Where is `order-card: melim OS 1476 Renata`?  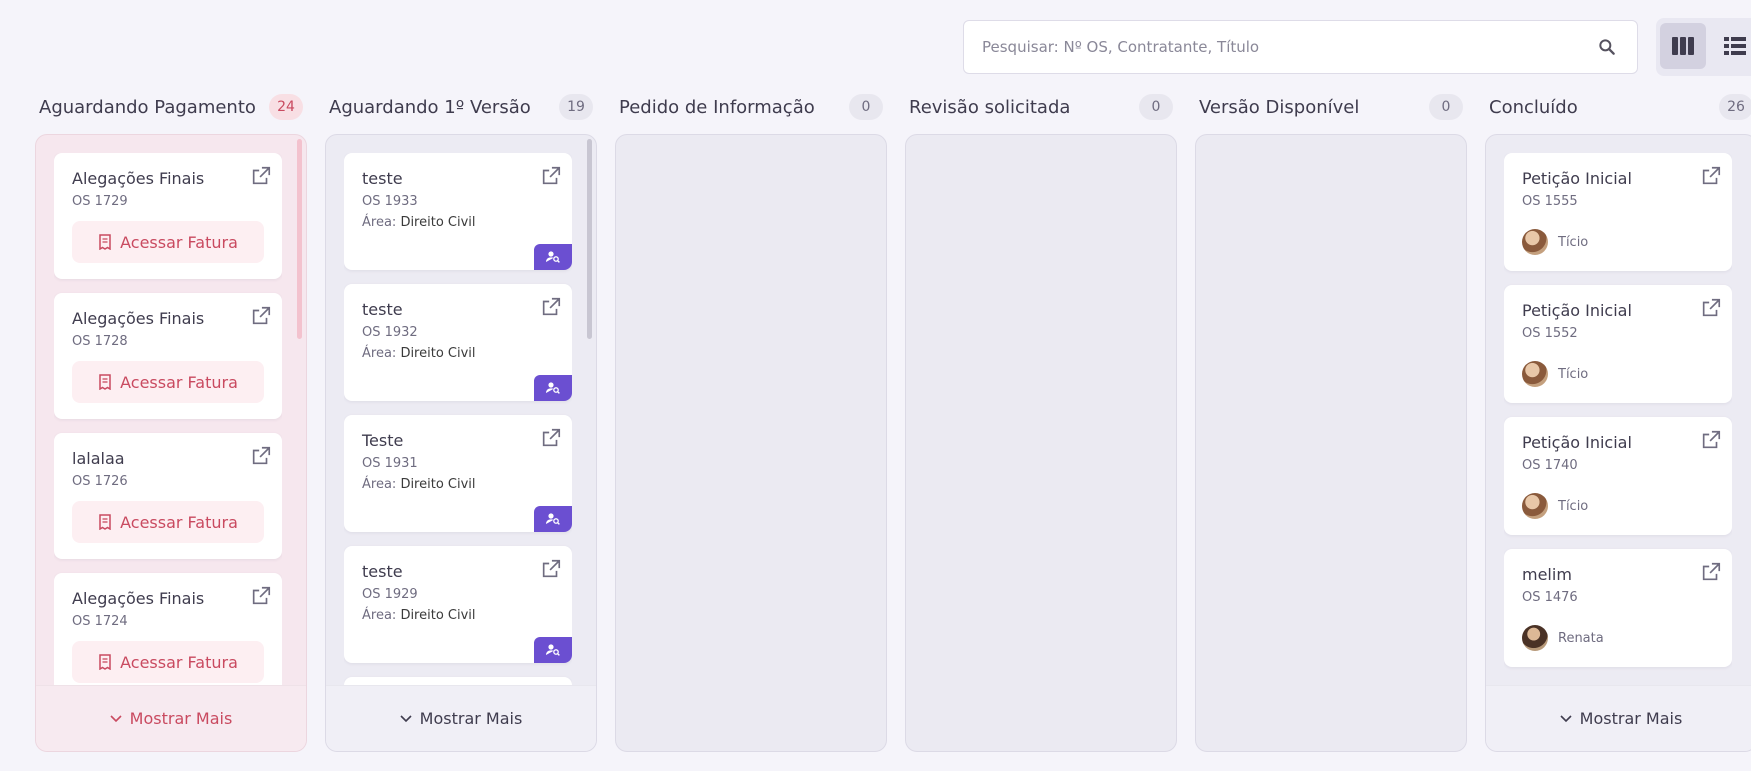
order-card: melim OS 1476 Renata is located at coordinates (1618, 608).